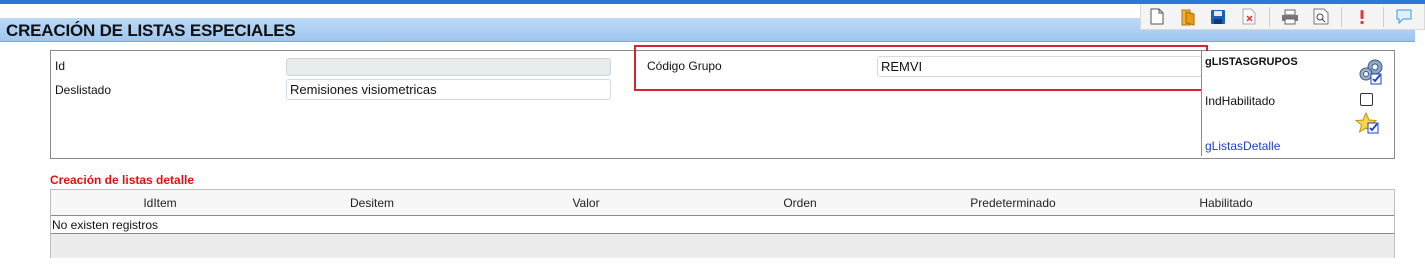 The image size is (1425, 267). I want to click on highlight-box, so click(921, 68).